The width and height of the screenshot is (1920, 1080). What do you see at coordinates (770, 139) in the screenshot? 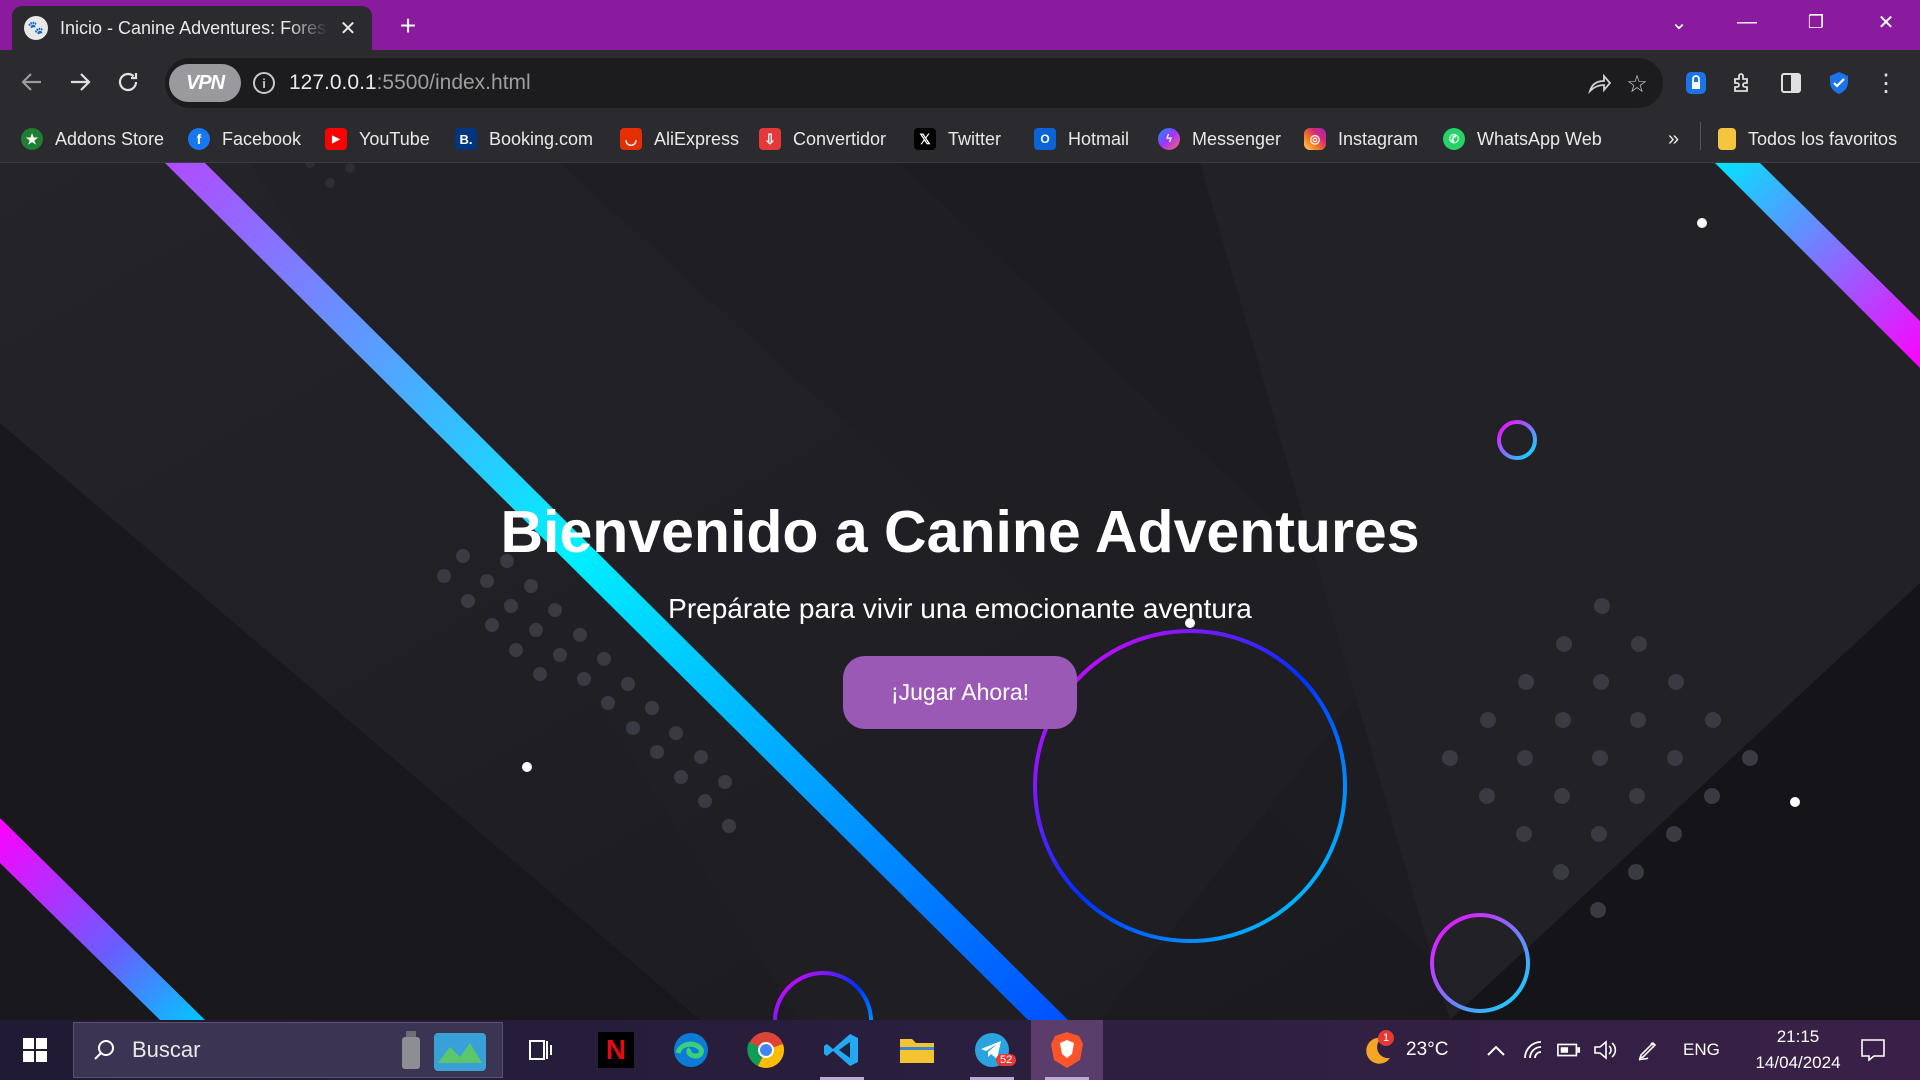
I see `convertidor-icon: ⇩` at bounding box center [770, 139].